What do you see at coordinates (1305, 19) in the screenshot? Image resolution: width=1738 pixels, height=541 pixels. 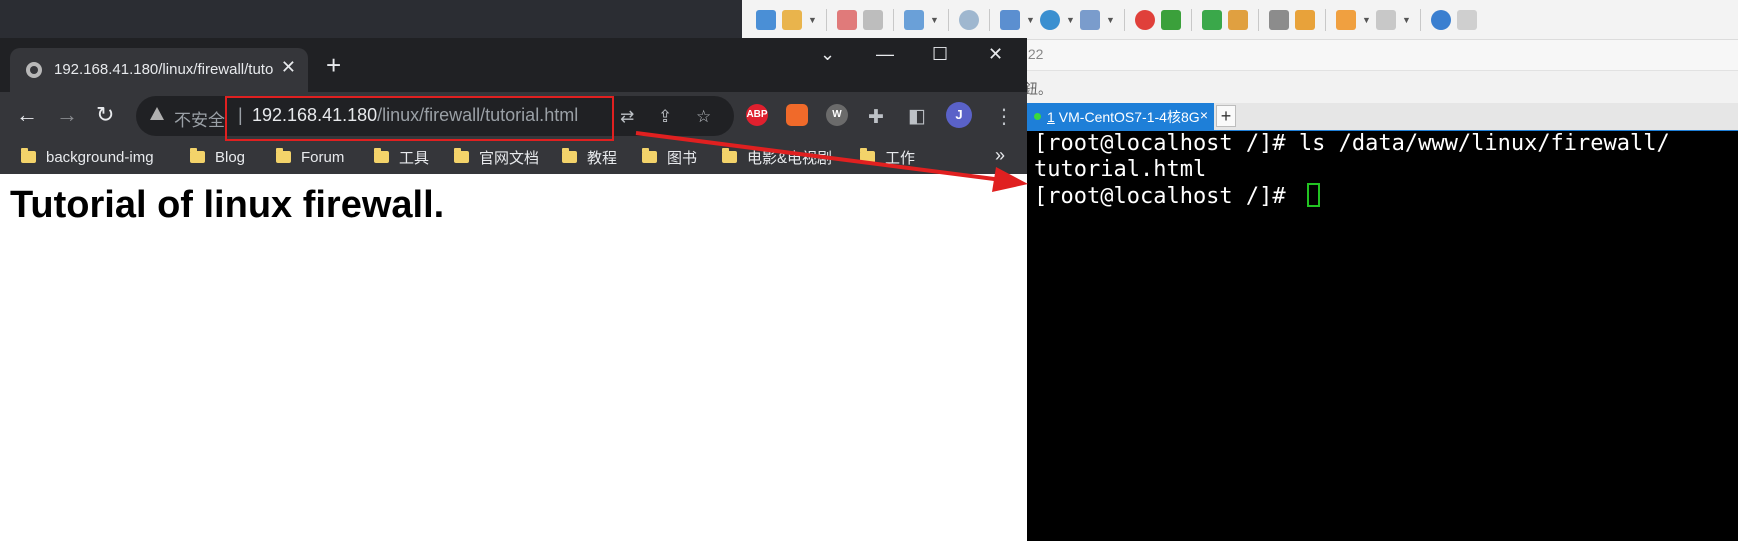 I see `highlight-icon` at bounding box center [1305, 19].